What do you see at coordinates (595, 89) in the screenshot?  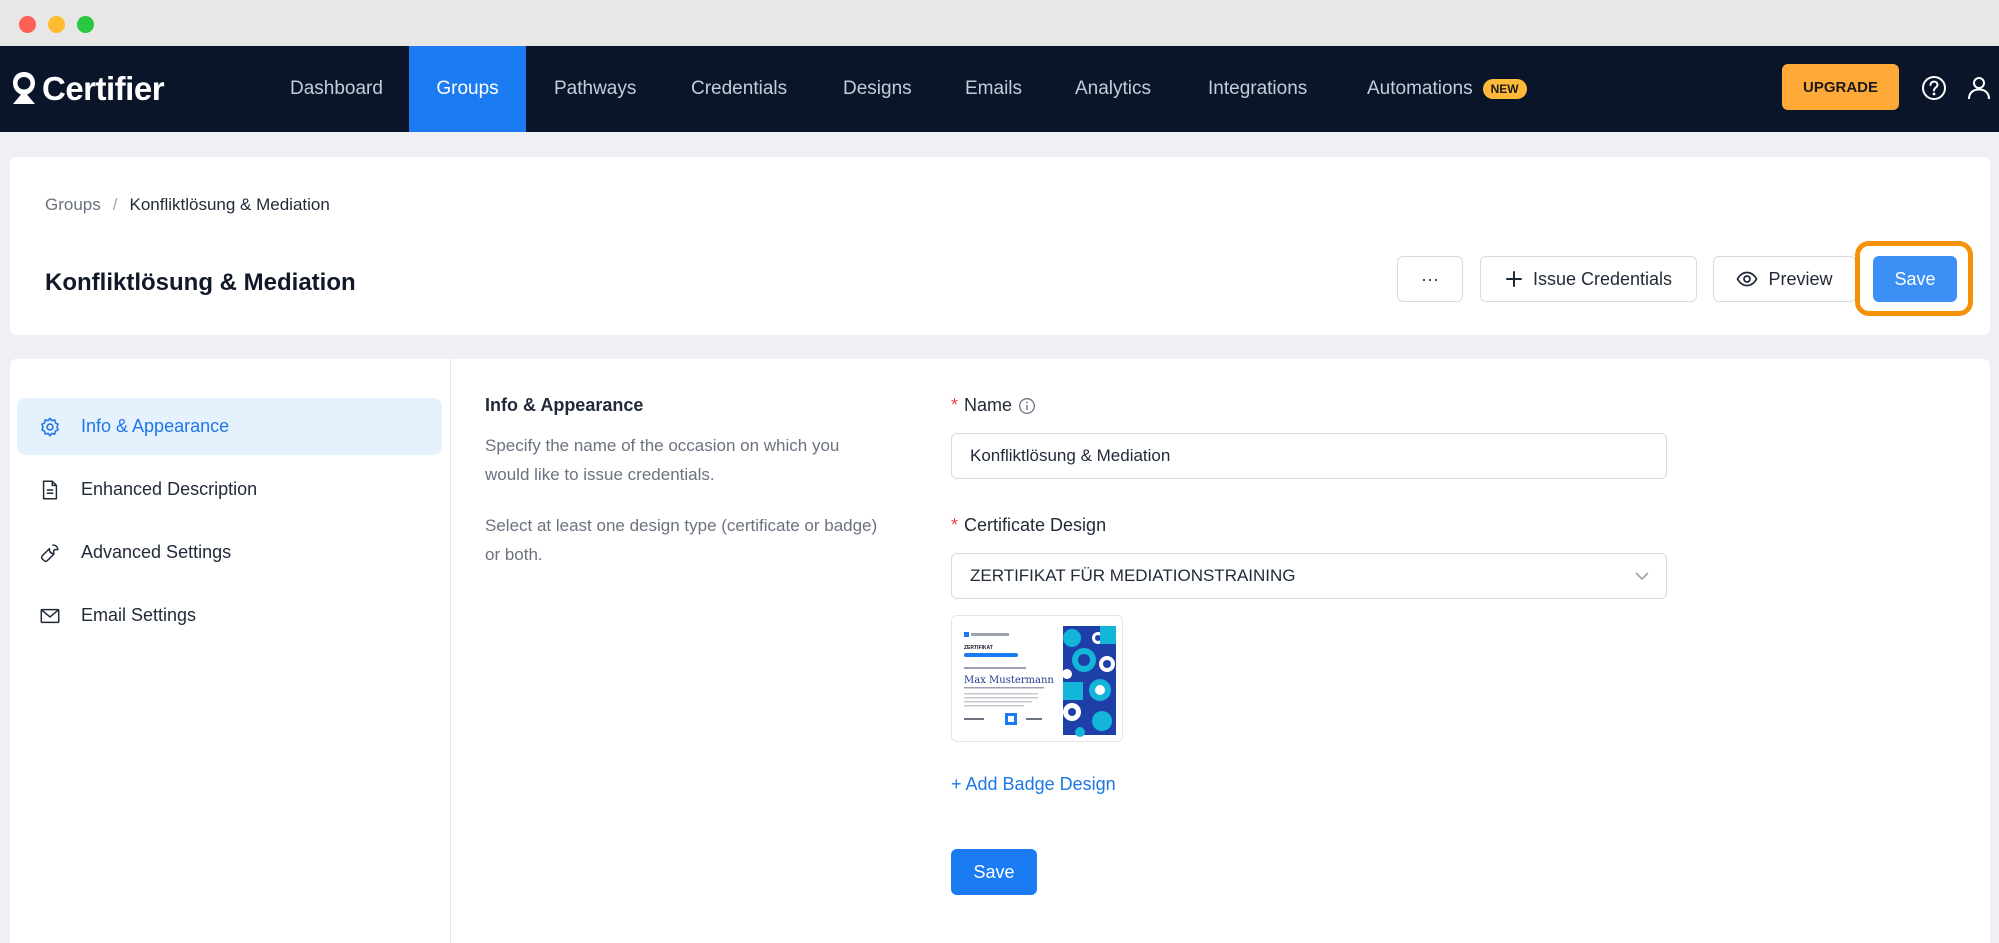 I see `nav-pathways: Pathways` at bounding box center [595, 89].